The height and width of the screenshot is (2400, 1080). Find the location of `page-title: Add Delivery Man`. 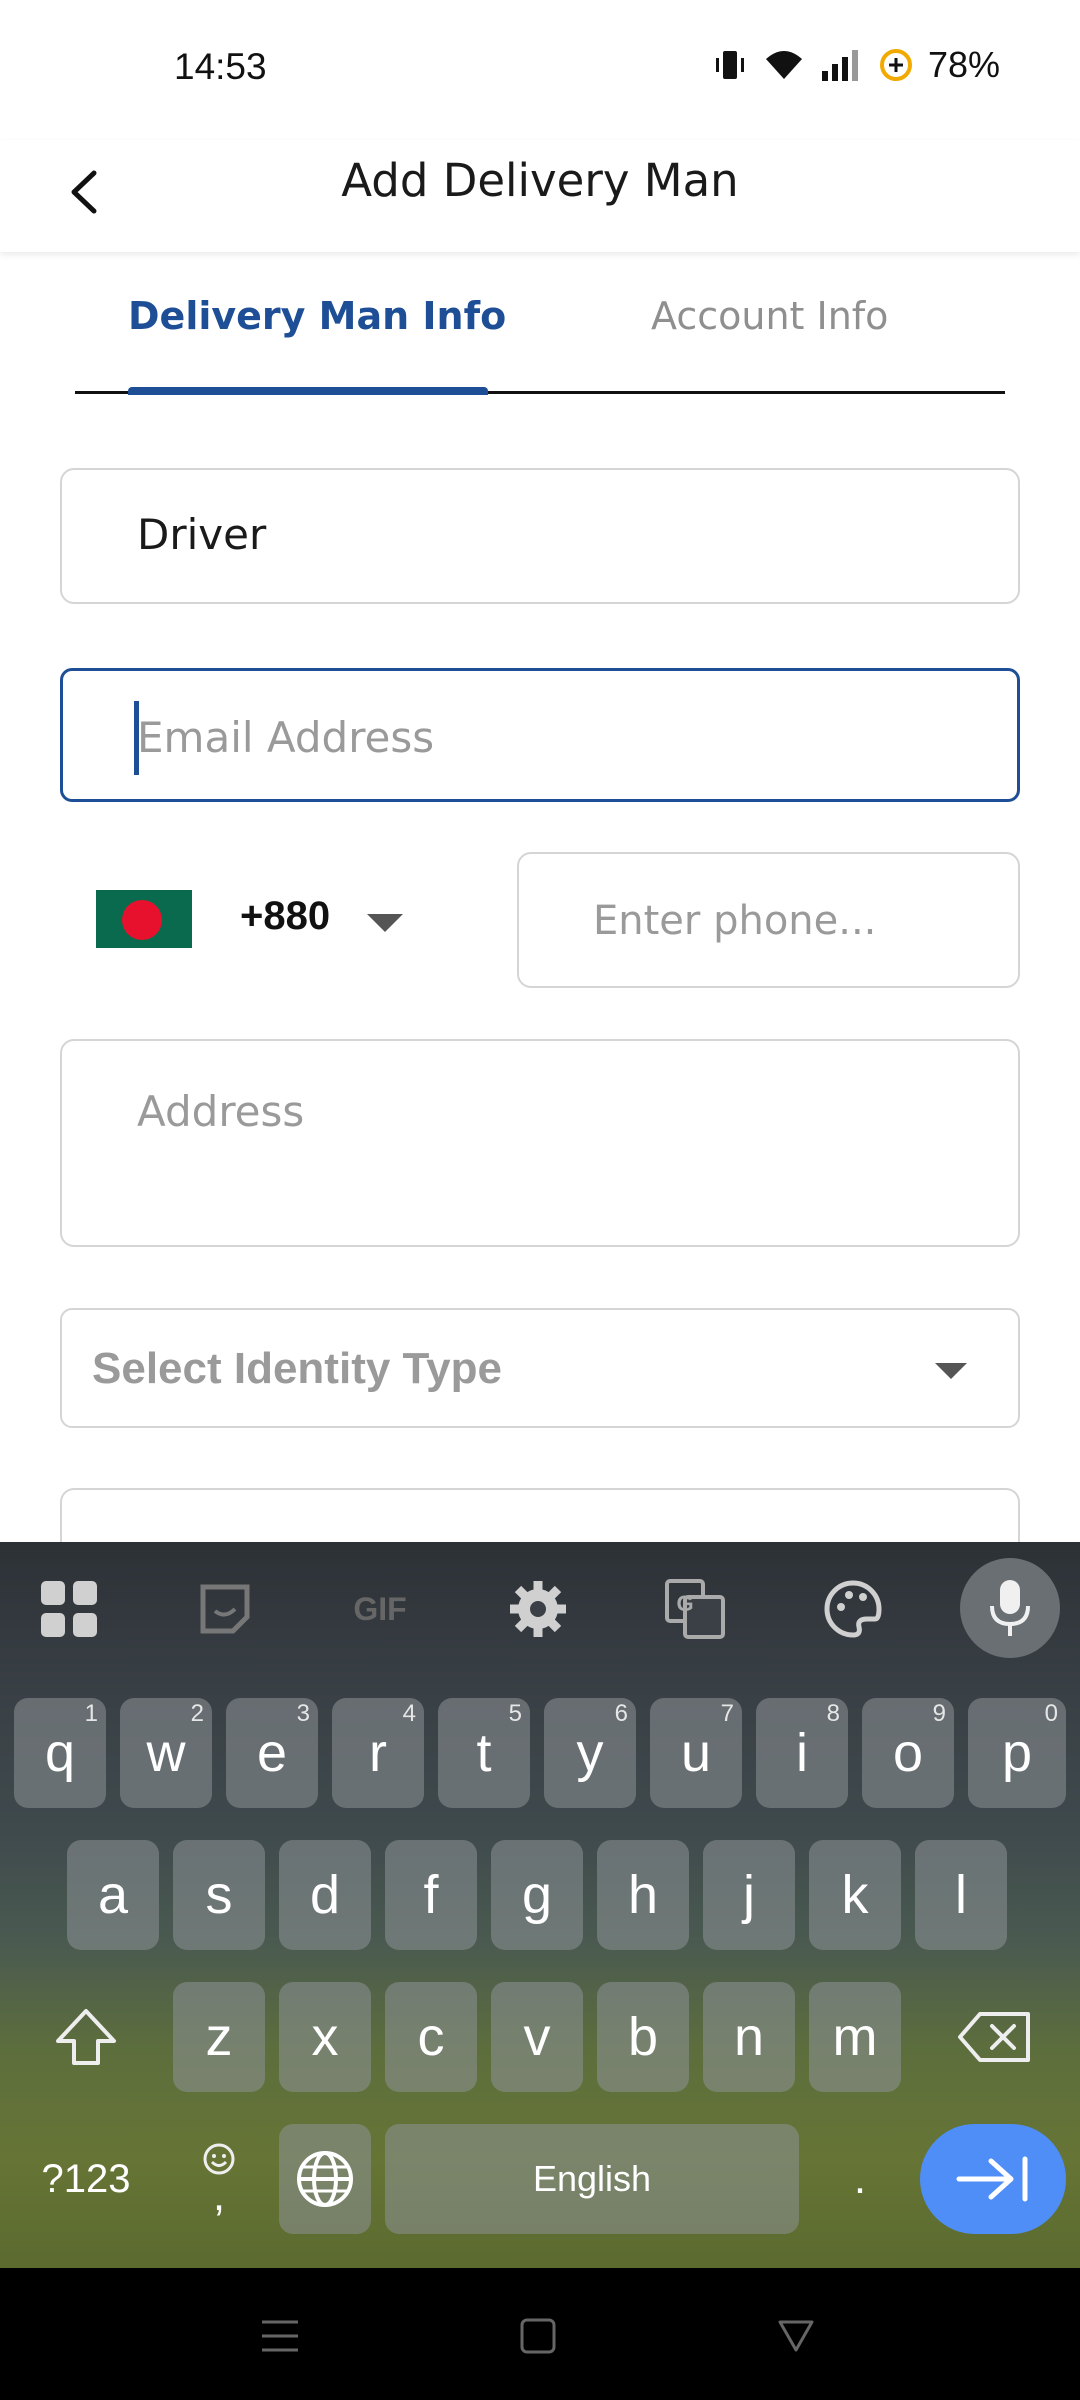

page-title: Add Delivery Man is located at coordinates (540, 180).